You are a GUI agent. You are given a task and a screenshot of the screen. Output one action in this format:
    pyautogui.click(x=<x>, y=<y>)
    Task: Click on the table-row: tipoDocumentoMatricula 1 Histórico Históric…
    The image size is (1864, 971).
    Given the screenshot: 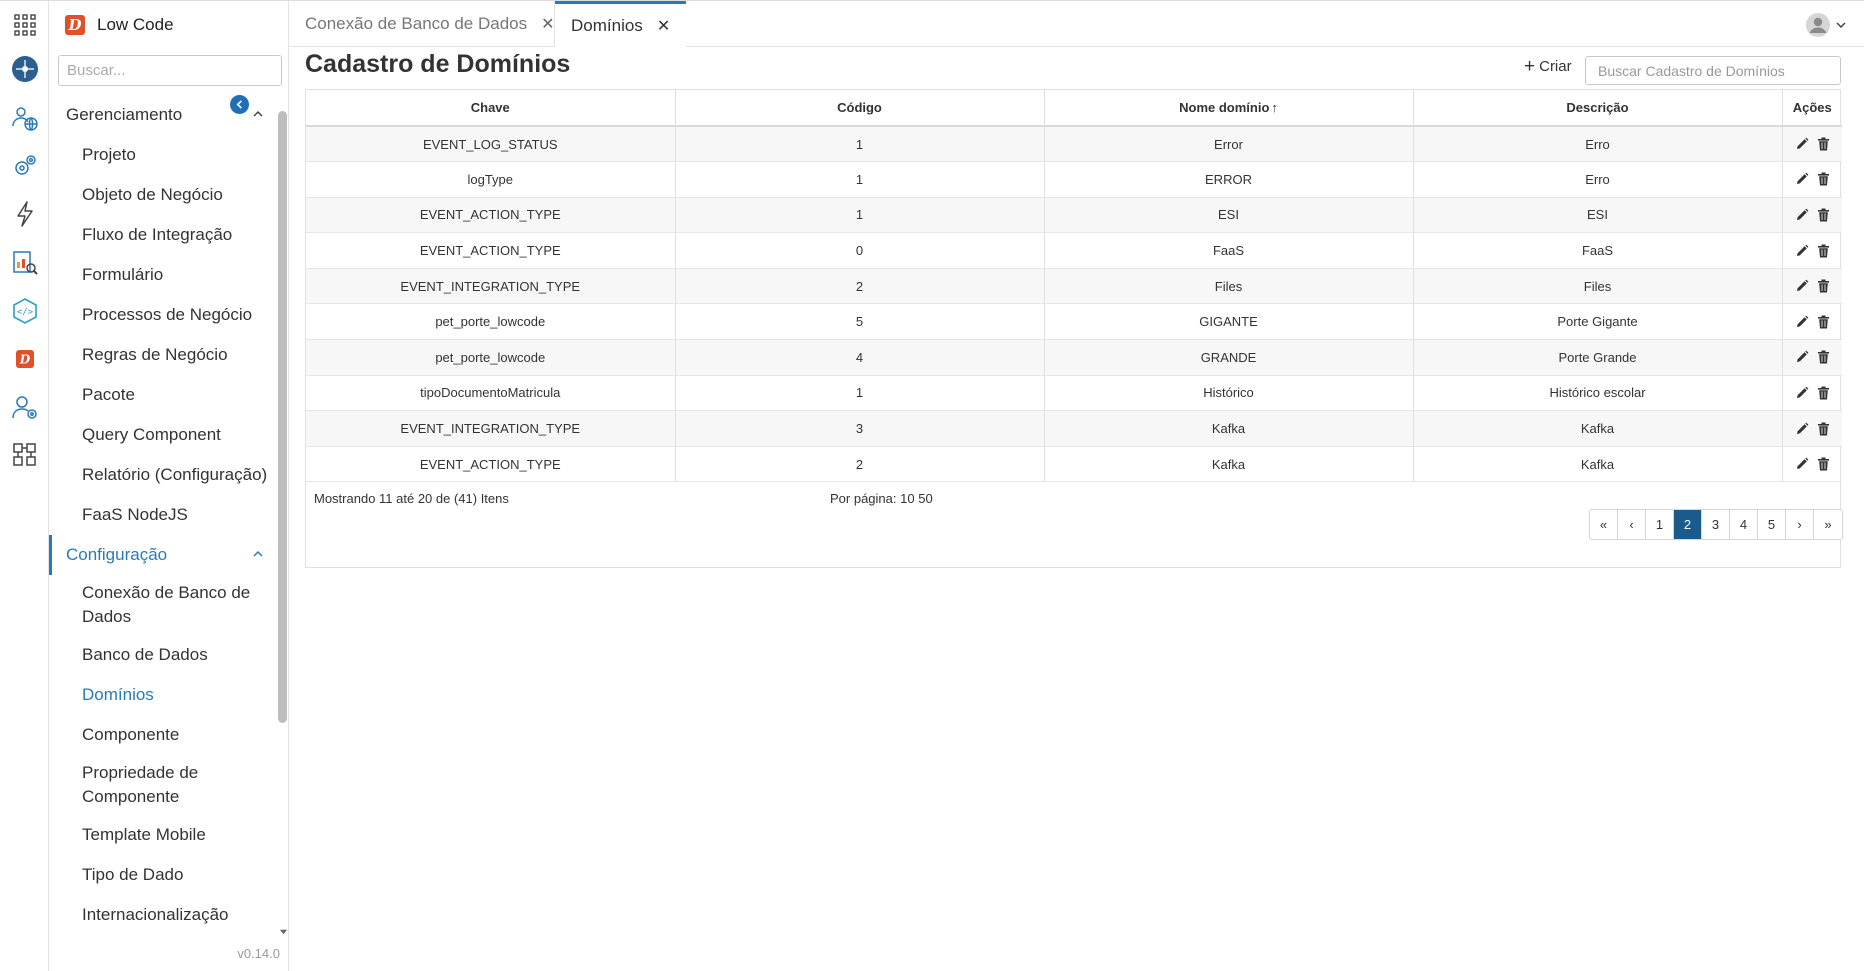 What is the action you would take?
    pyautogui.click(x=1074, y=393)
    